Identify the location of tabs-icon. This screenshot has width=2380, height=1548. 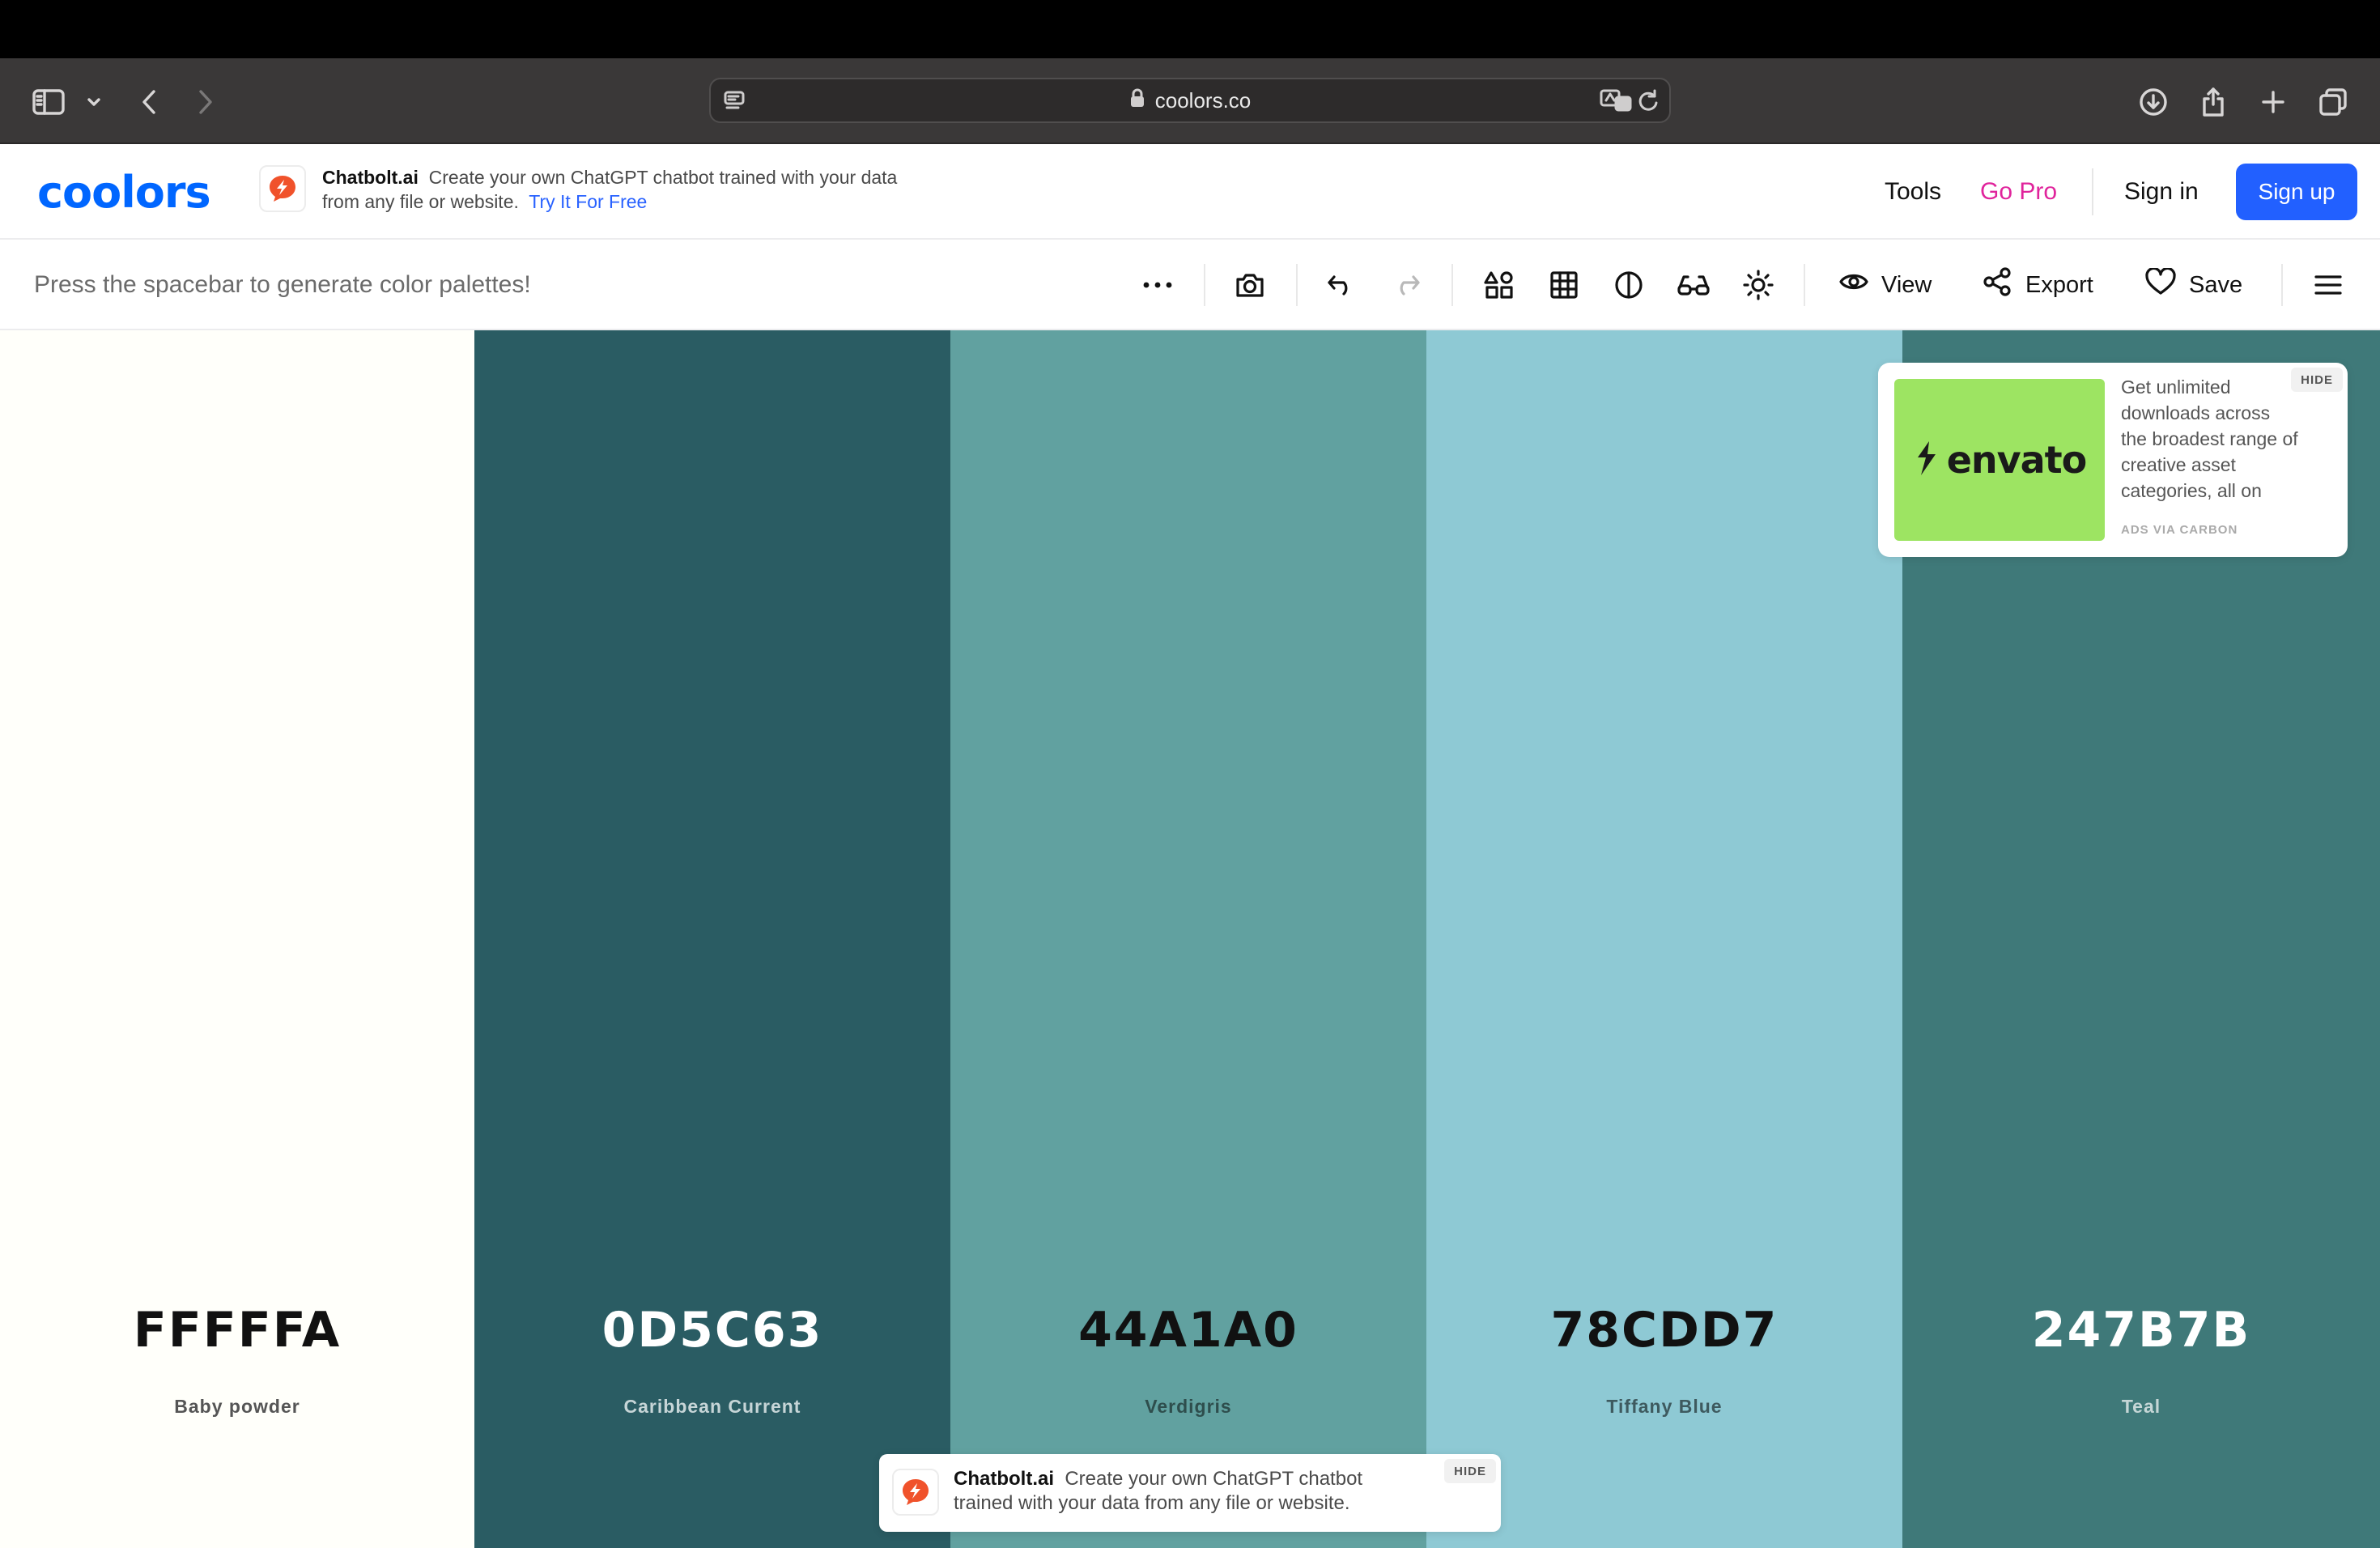
(2333, 102).